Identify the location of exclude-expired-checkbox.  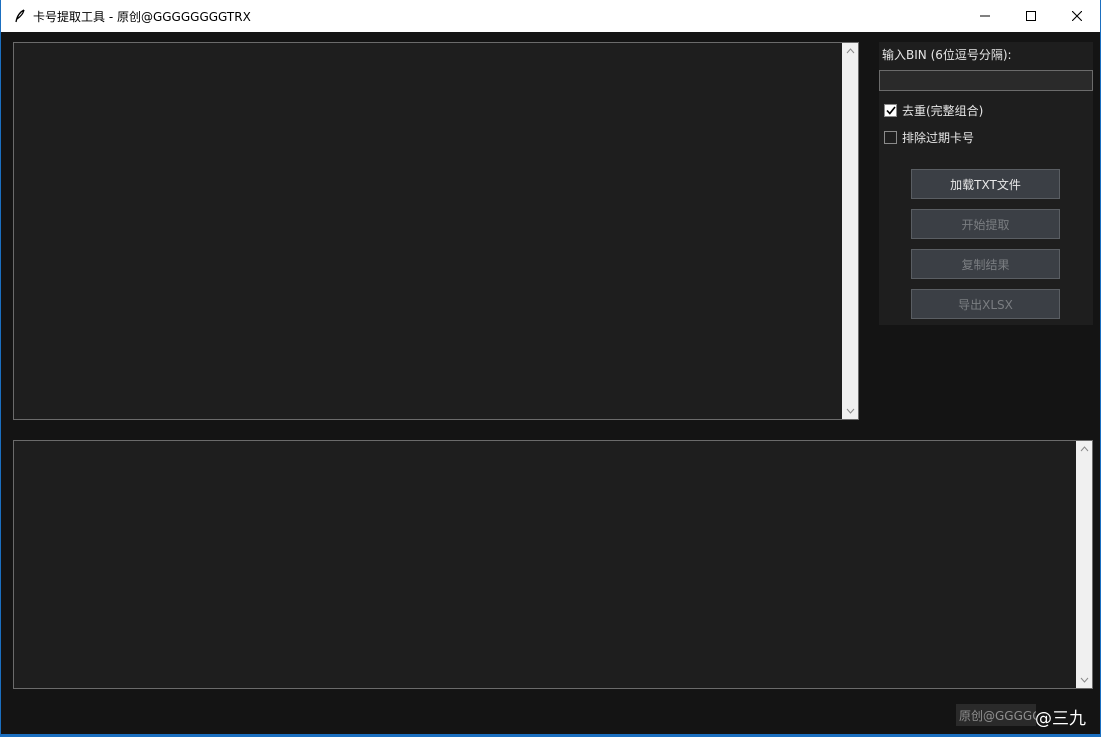
(890, 137).